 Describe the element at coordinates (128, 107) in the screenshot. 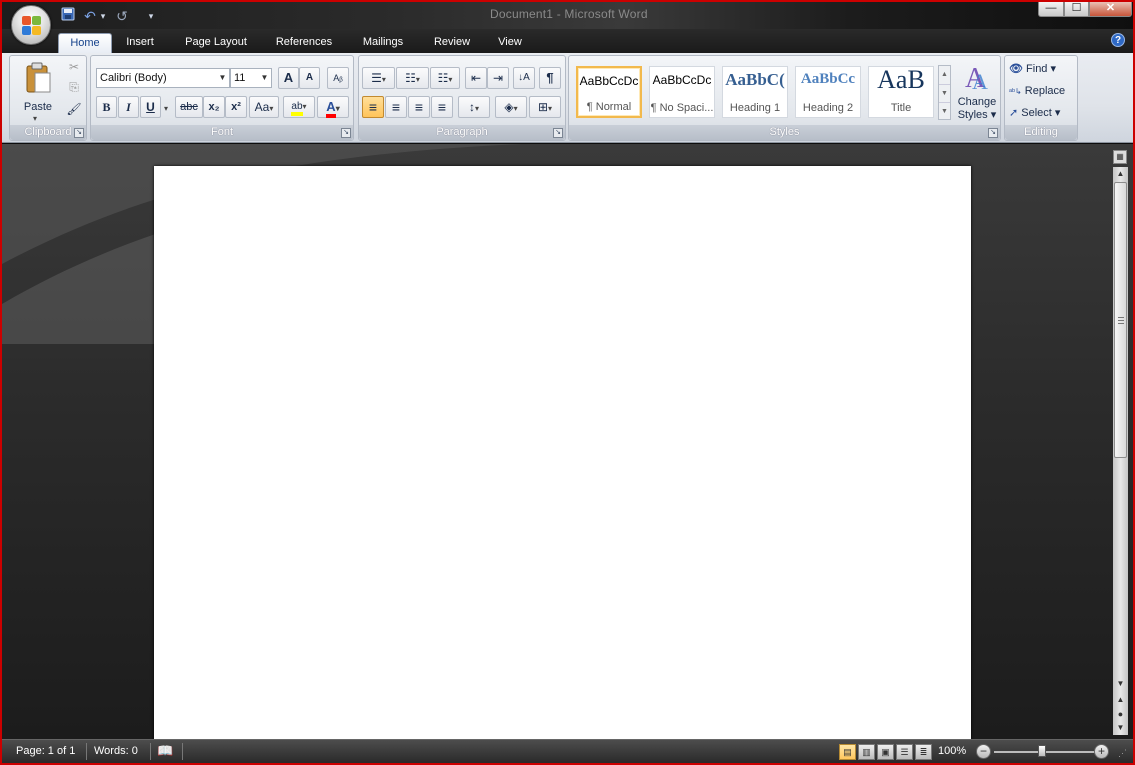

I see `italic-button: I` at that location.